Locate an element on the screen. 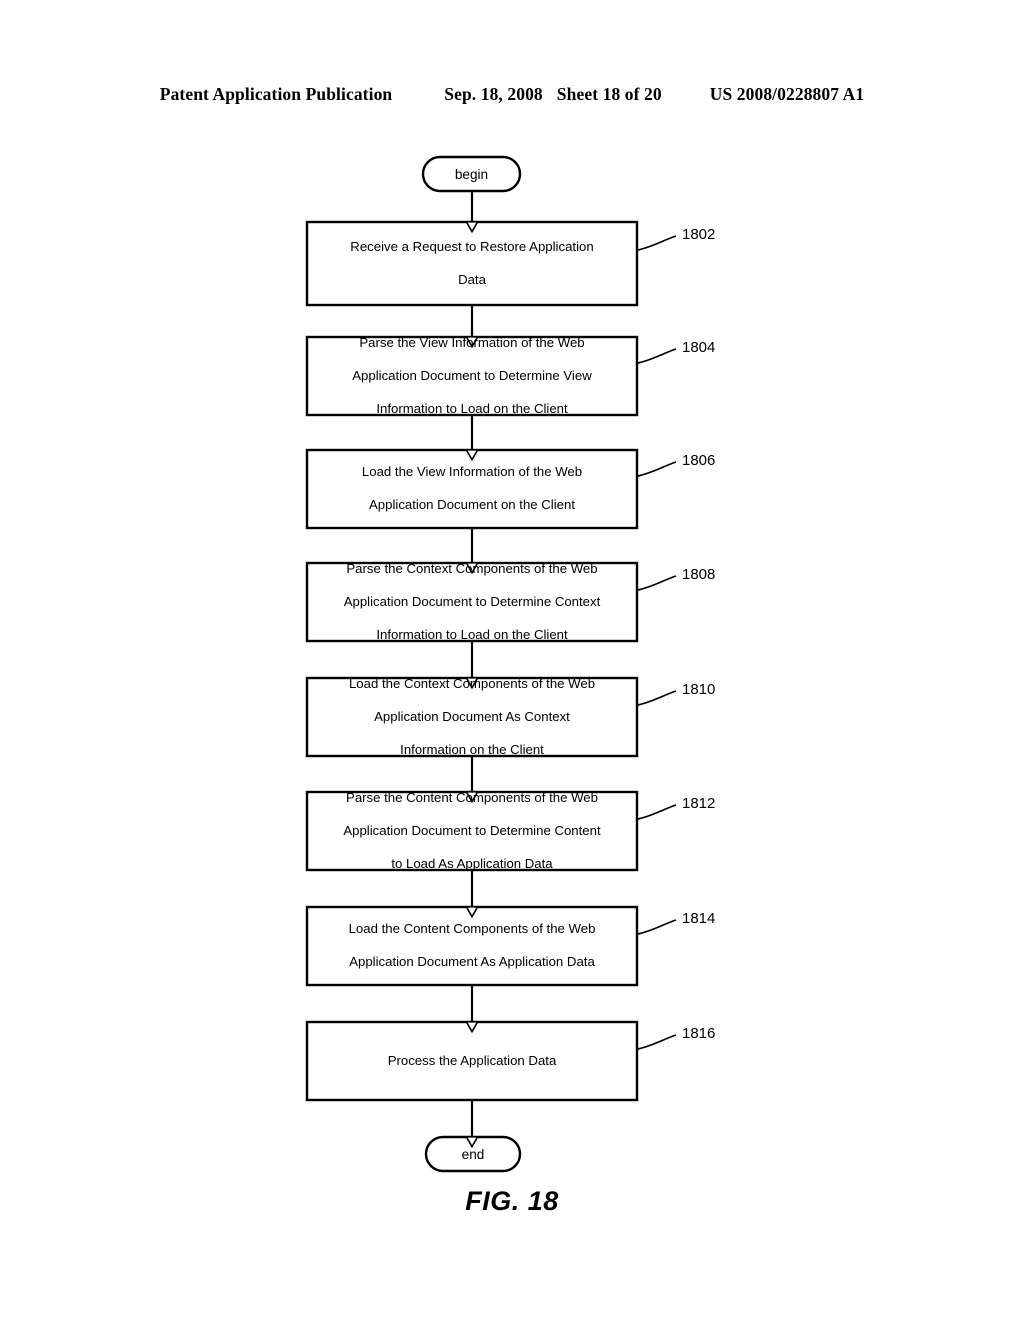 This screenshot has height=1320, width=1024. figure-caption: FIG. 18 is located at coordinates (512, 1201).